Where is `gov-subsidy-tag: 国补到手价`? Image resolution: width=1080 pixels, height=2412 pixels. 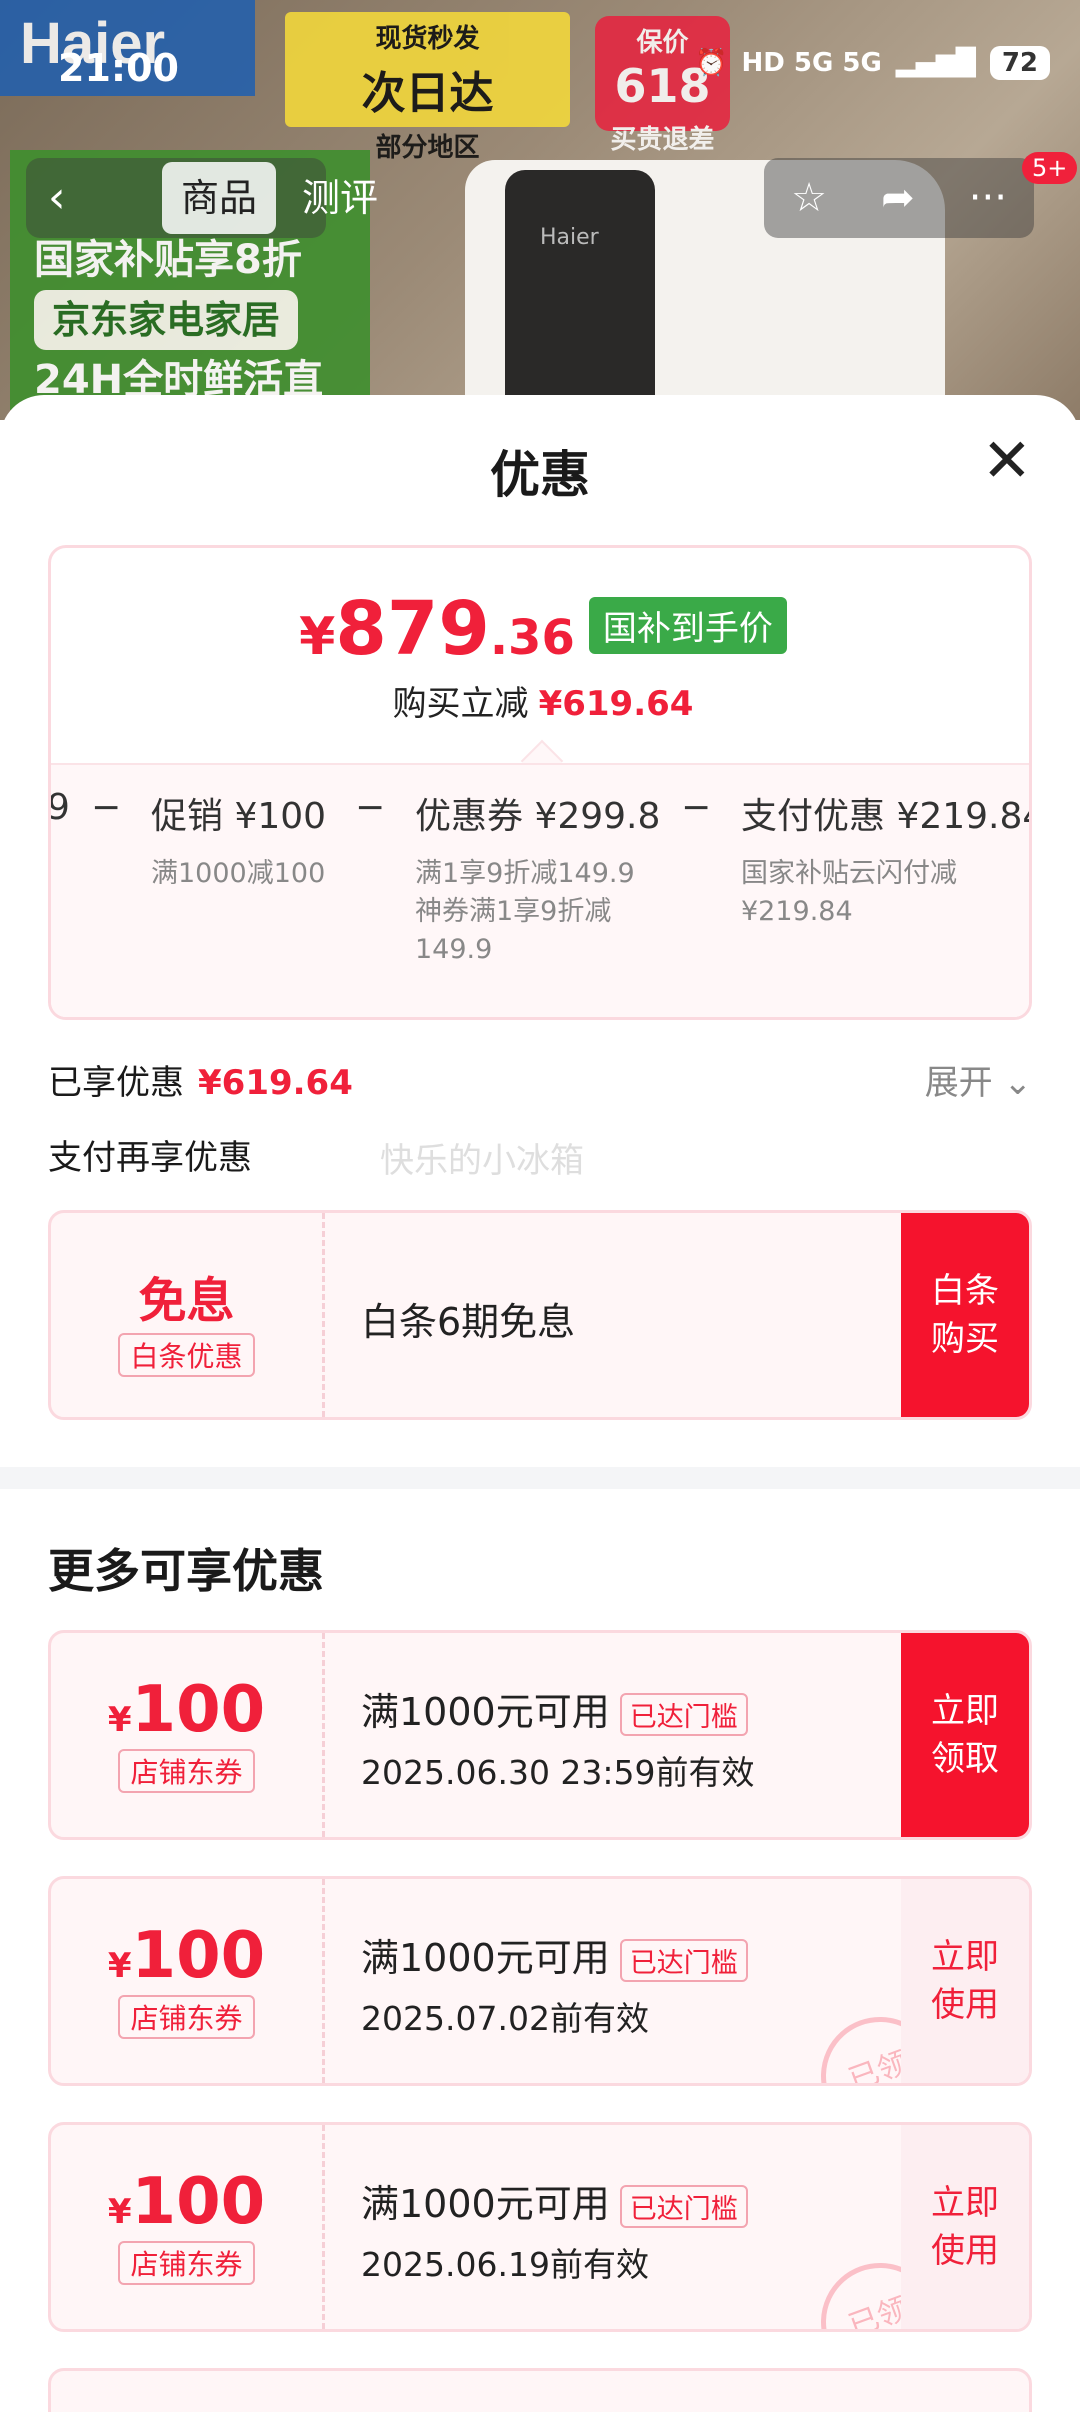 gov-subsidy-tag: 国补到手价 is located at coordinates (687, 625).